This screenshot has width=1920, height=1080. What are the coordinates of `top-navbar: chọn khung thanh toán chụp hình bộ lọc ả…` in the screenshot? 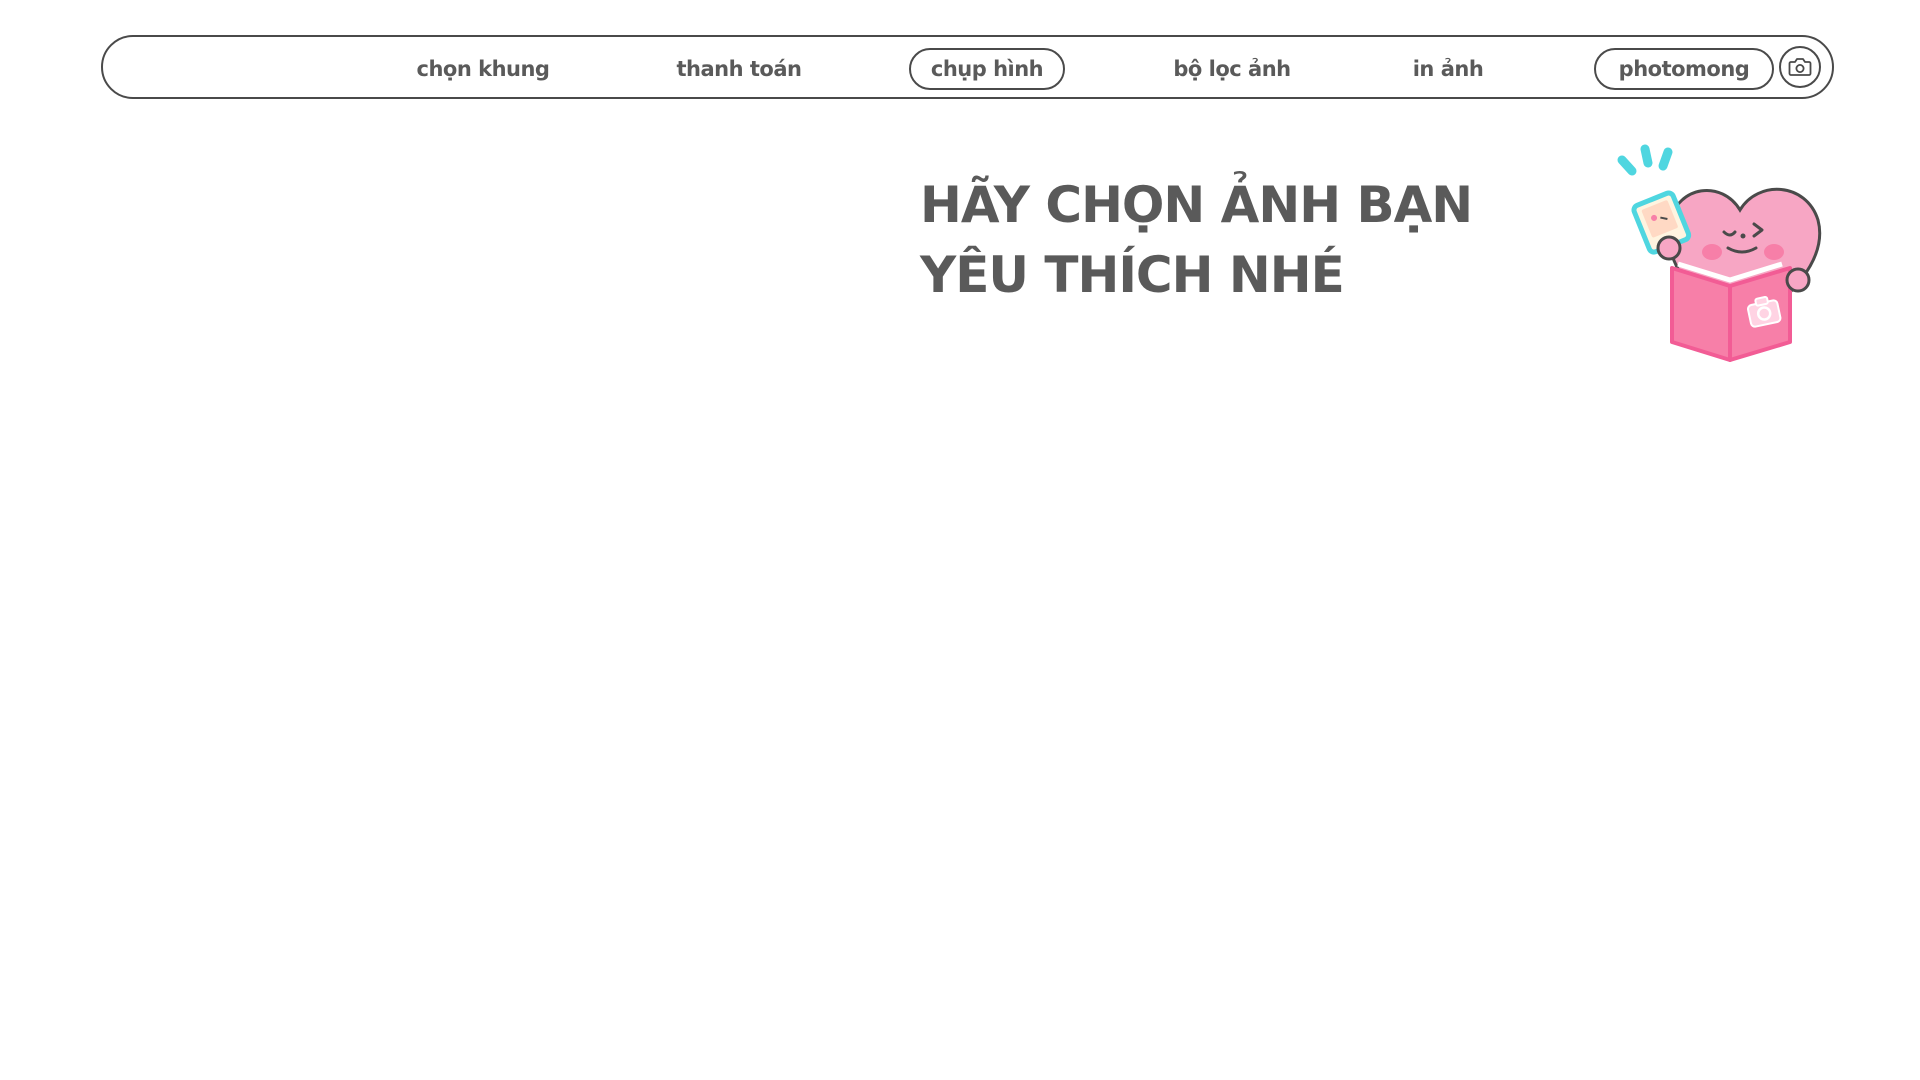 It's located at (967, 67).